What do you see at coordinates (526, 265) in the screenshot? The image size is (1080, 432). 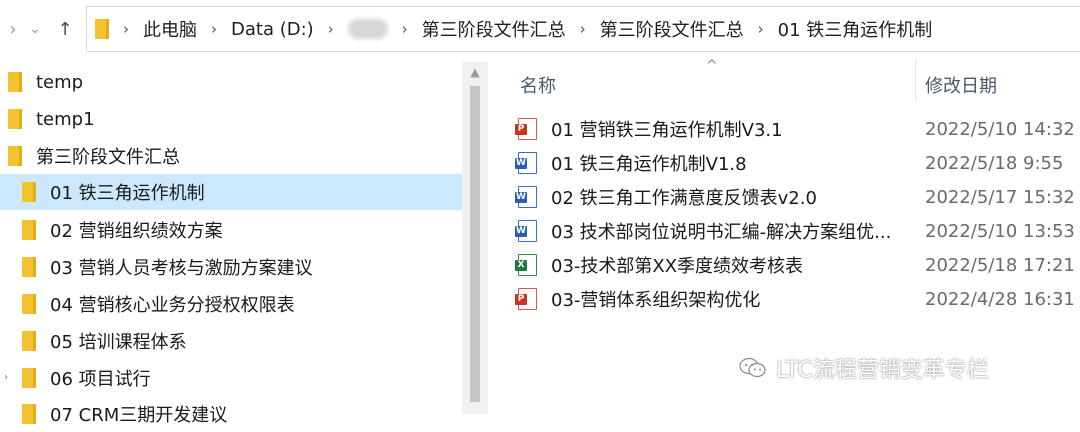 I see `excel-file-icon: X` at bounding box center [526, 265].